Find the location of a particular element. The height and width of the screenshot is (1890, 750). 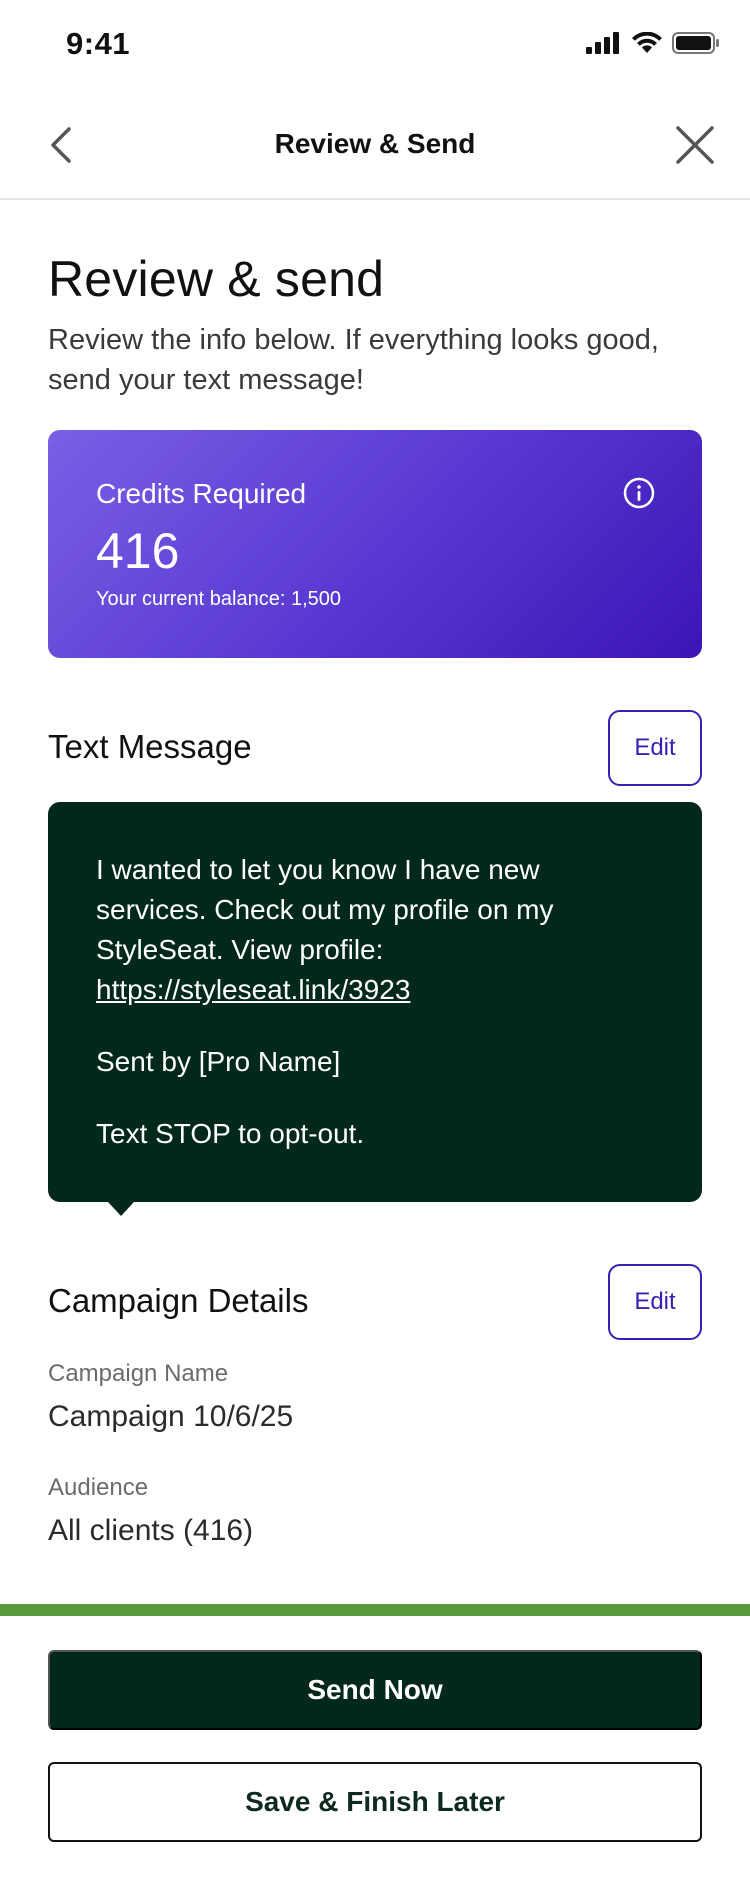

campaign-details-title: Campaign Details is located at coordinates (178, 1300).